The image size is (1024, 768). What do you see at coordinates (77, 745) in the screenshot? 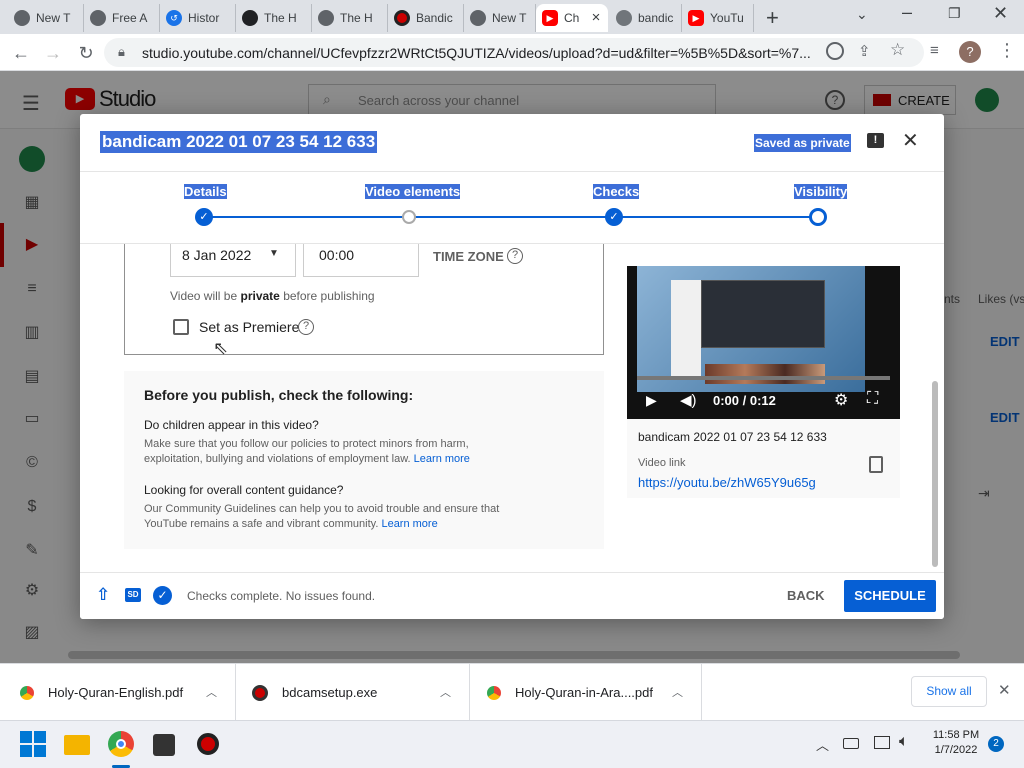
I see `file-explorer-icon` at bounding box center [77, 745].